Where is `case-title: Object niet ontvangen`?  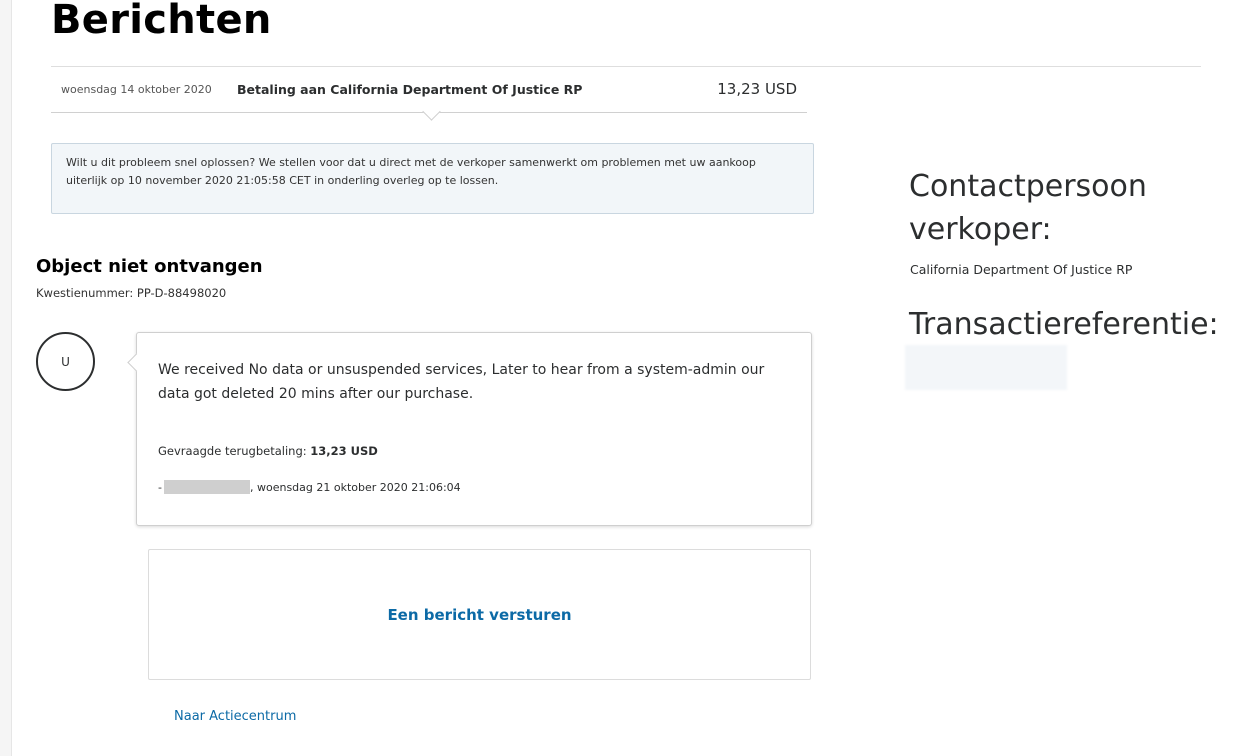
case-title: Object niet ontvangen is located at coordinates (149, 266).